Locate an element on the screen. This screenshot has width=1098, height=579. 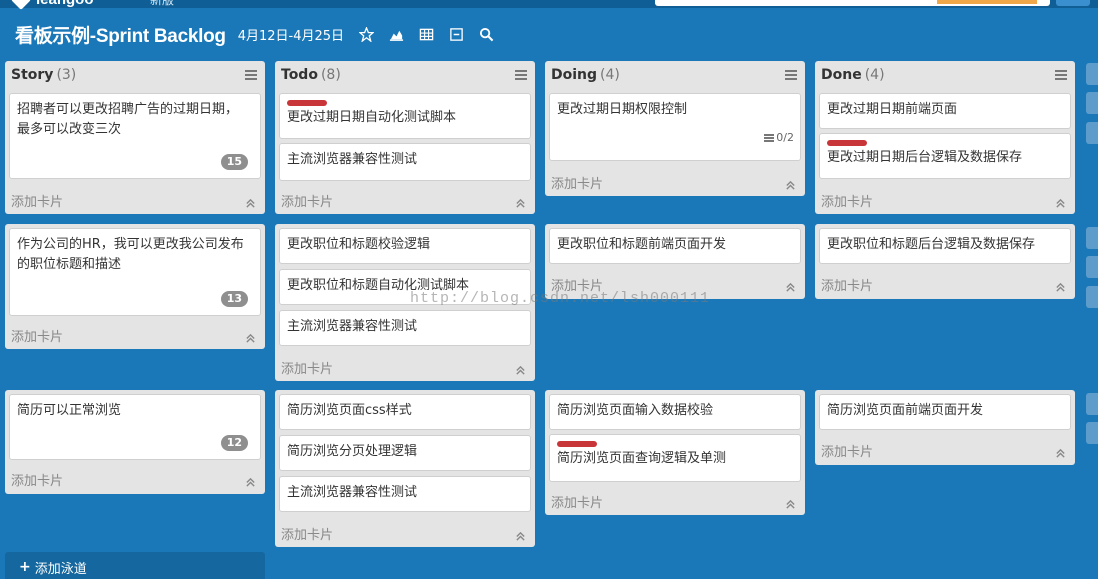
watermark: http://blog.csdn.net/lsh000111 is located at coordinates (560, 298).